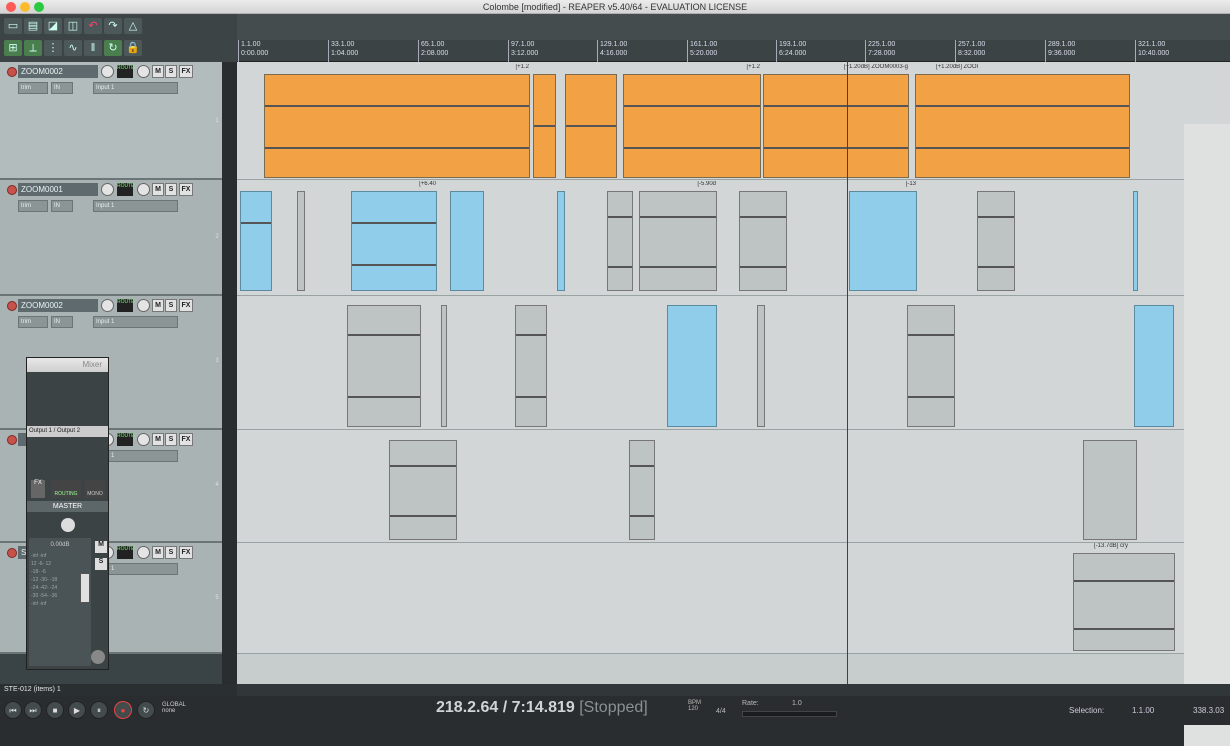 The image size is (1230, 746). What do you see at coordinates (55, 710) in the screenshot?
I see `stop-icon: ■` at bounding box center [55, 710].